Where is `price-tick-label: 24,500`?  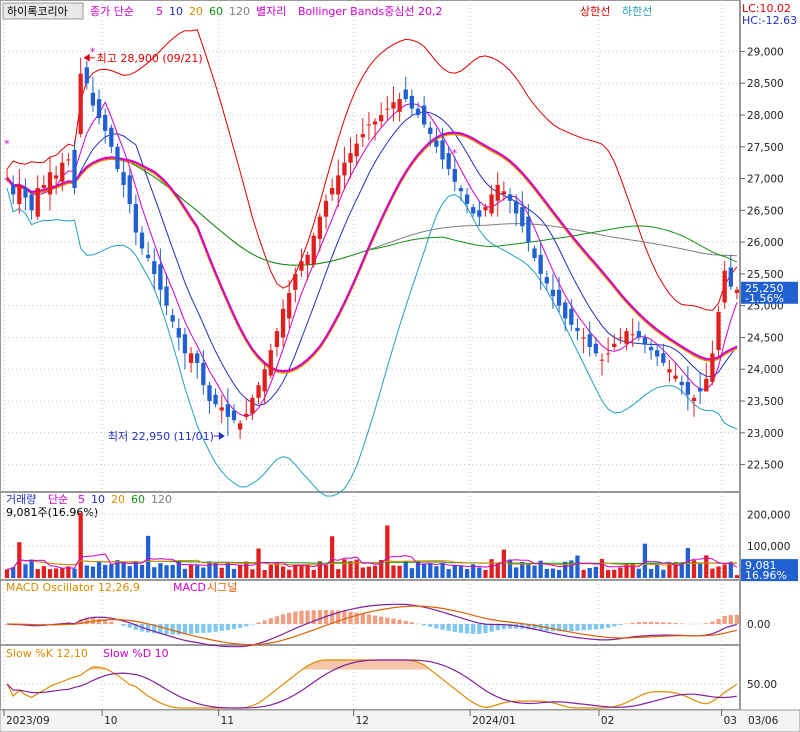
price-tick-label: 24,500 is located at coordinates (765, 338).